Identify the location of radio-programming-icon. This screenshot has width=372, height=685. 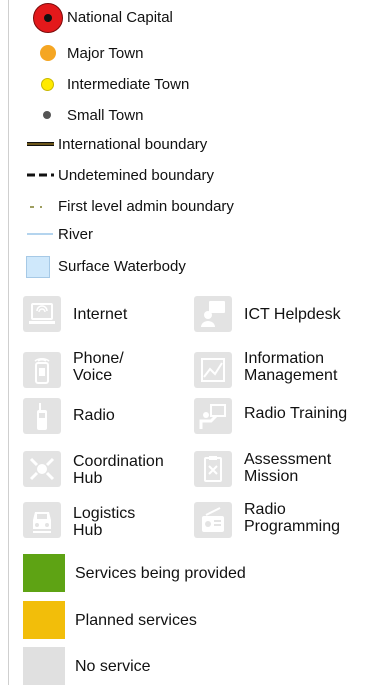
(213, 520).